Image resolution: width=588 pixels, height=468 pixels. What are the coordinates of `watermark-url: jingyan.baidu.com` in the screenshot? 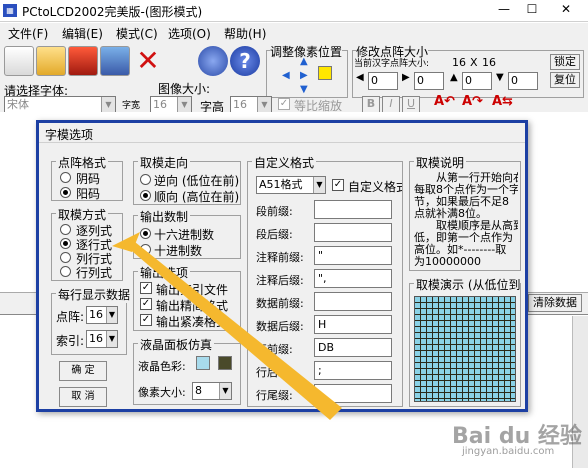 It's located at (508, 451).